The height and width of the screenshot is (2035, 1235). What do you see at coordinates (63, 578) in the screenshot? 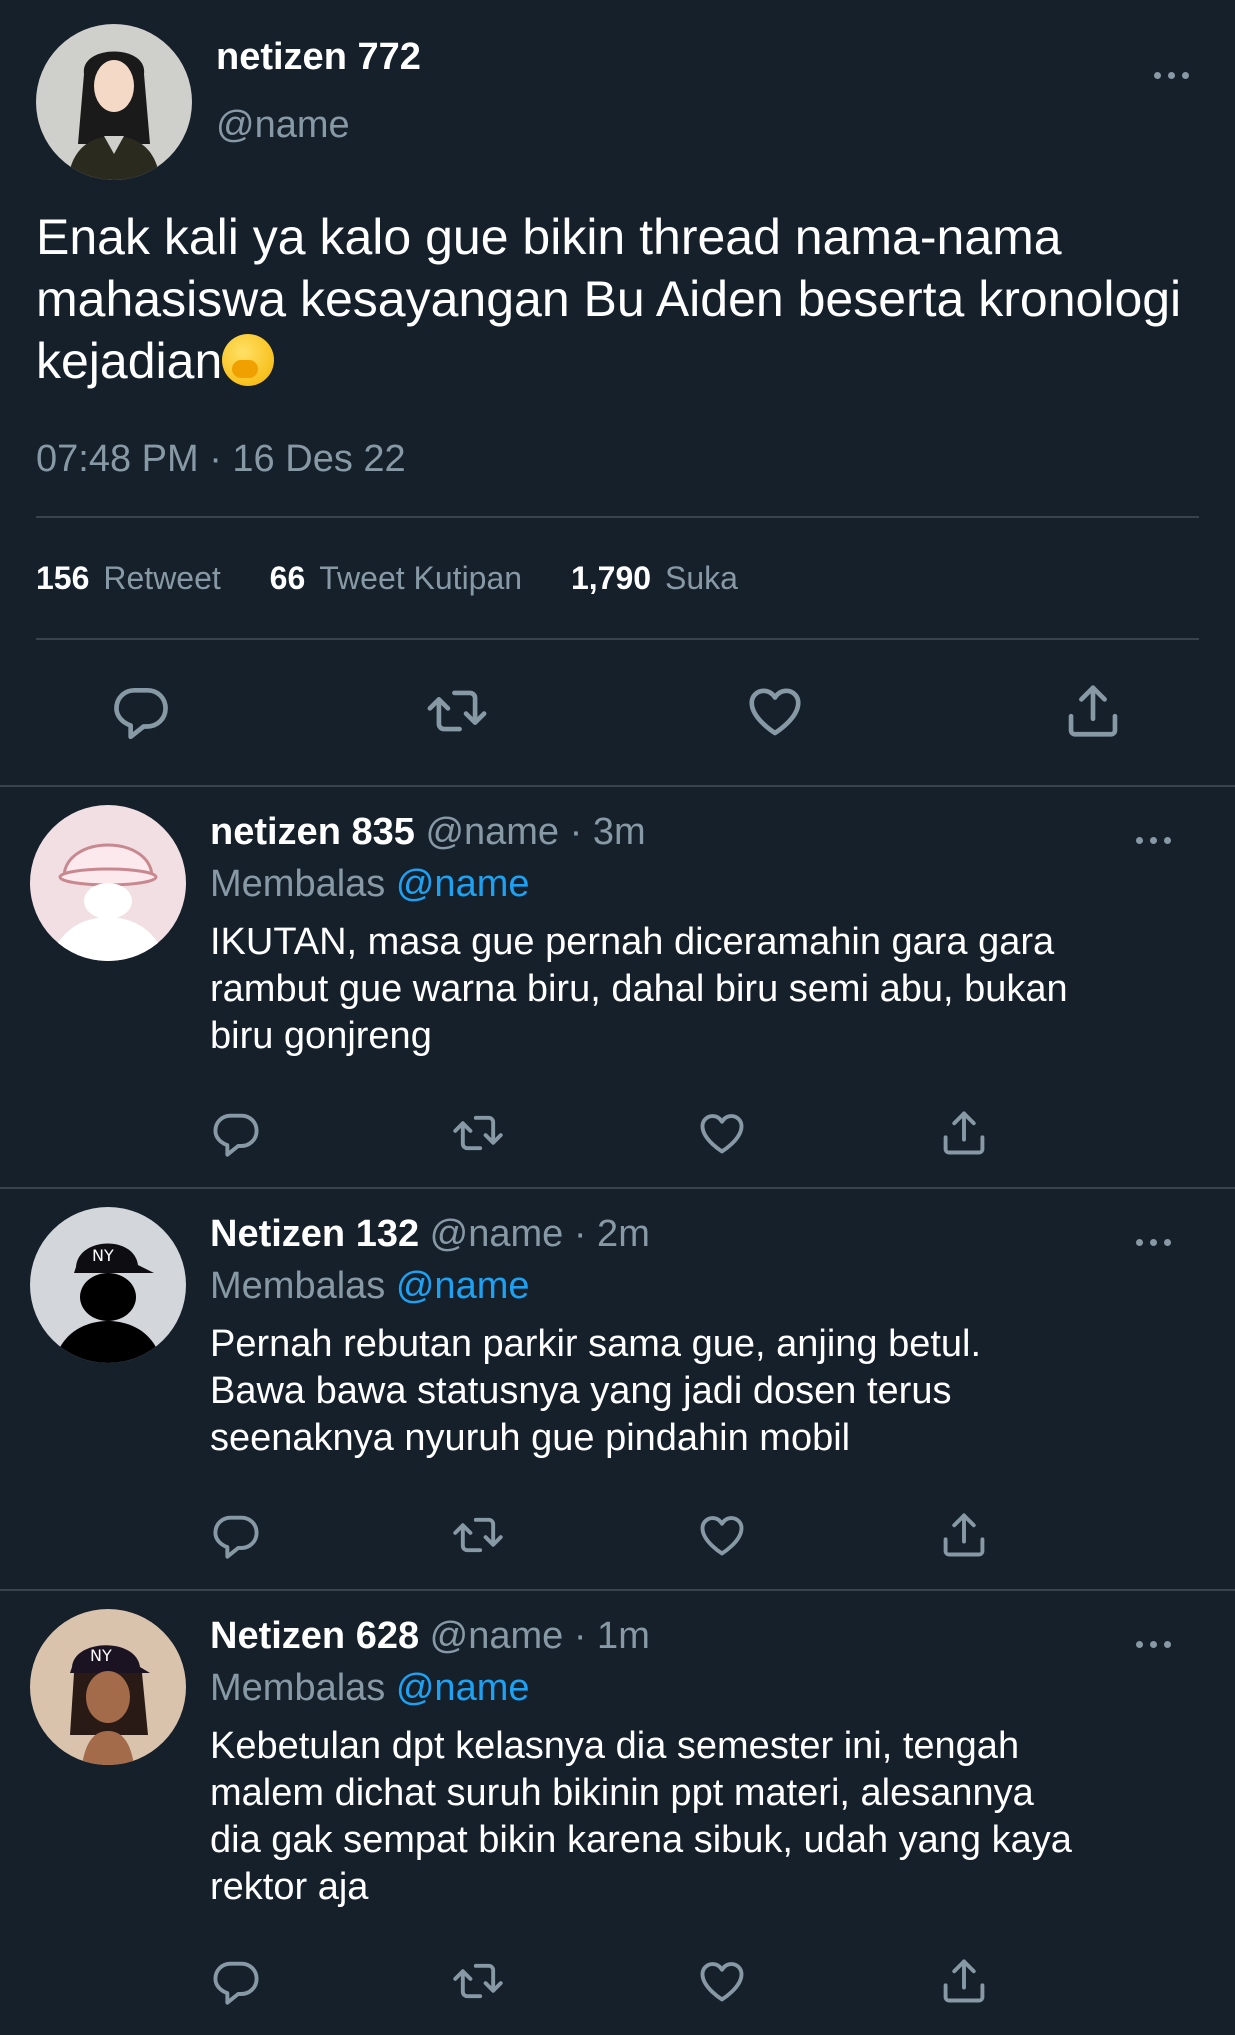
I see `retweets-count: 156` at bounding box center [63, 578].